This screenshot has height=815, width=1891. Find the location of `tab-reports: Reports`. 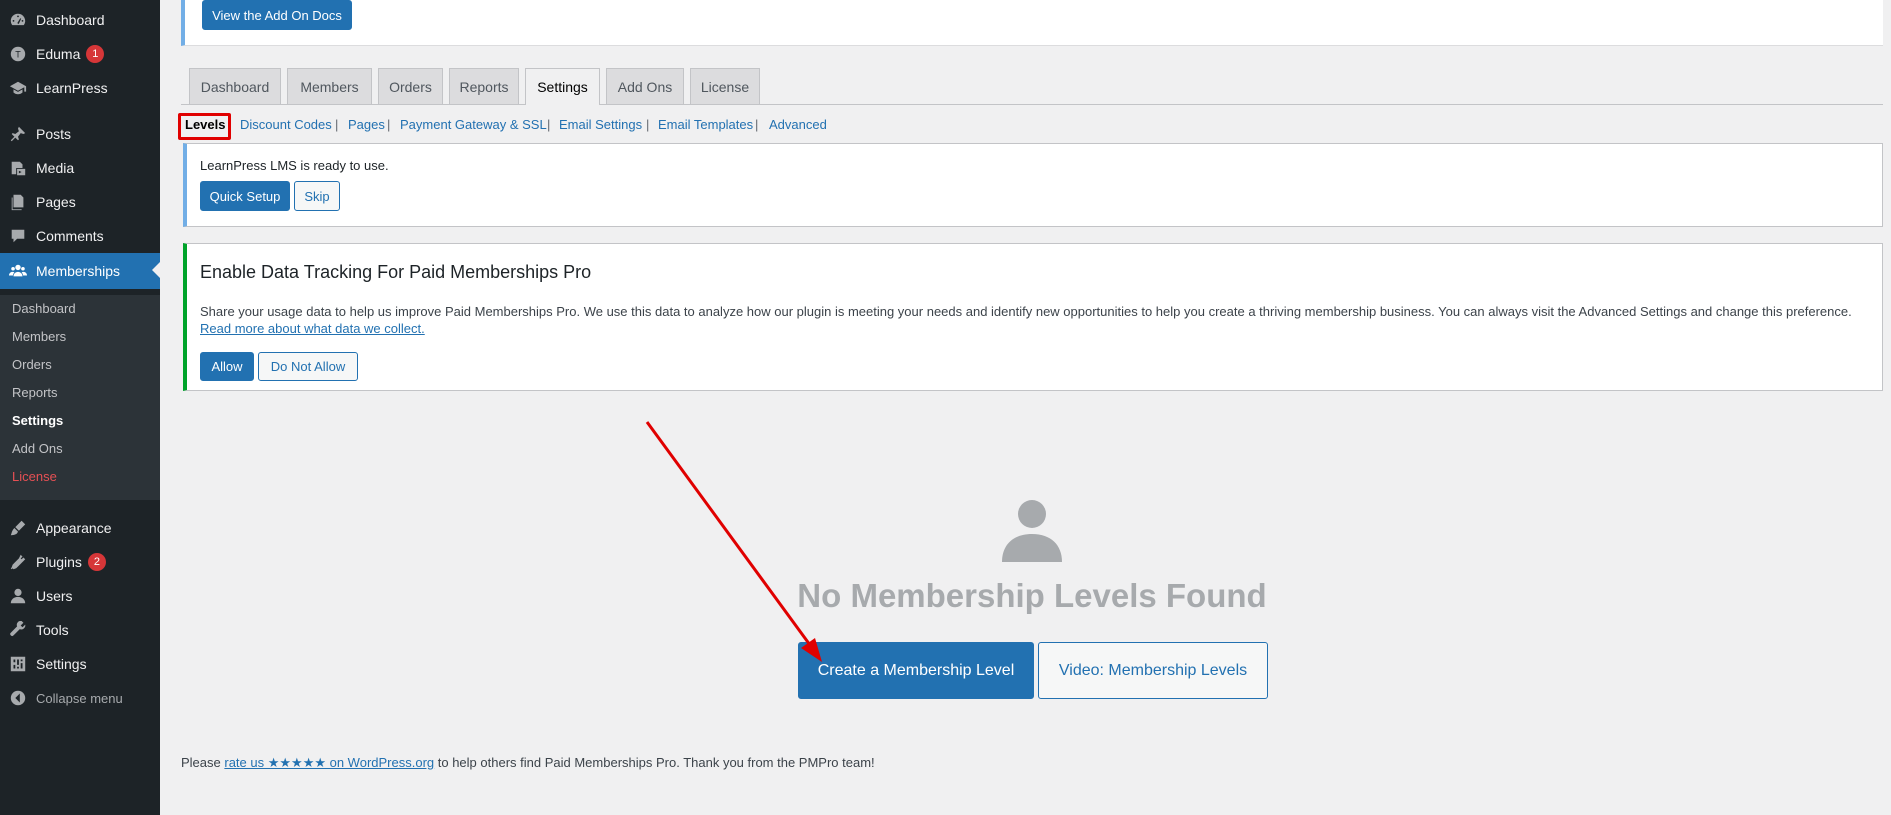

tab-reports: Reports is located at coordinates (484, 86).